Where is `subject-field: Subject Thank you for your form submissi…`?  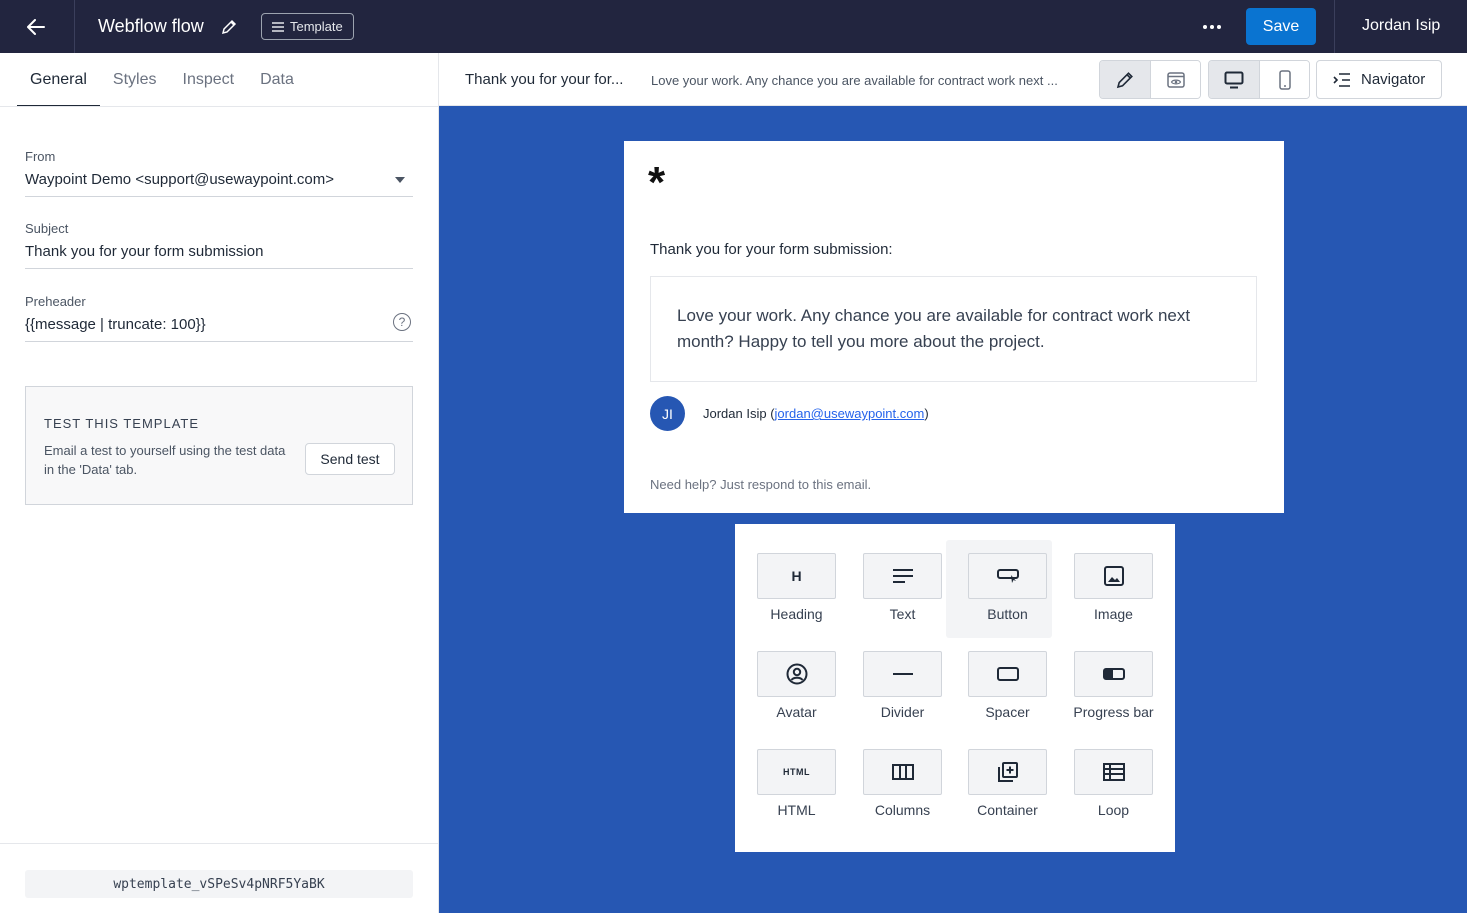
subject-field: Subject Thank you for your form submissi… is located at coordinates (219, 245).